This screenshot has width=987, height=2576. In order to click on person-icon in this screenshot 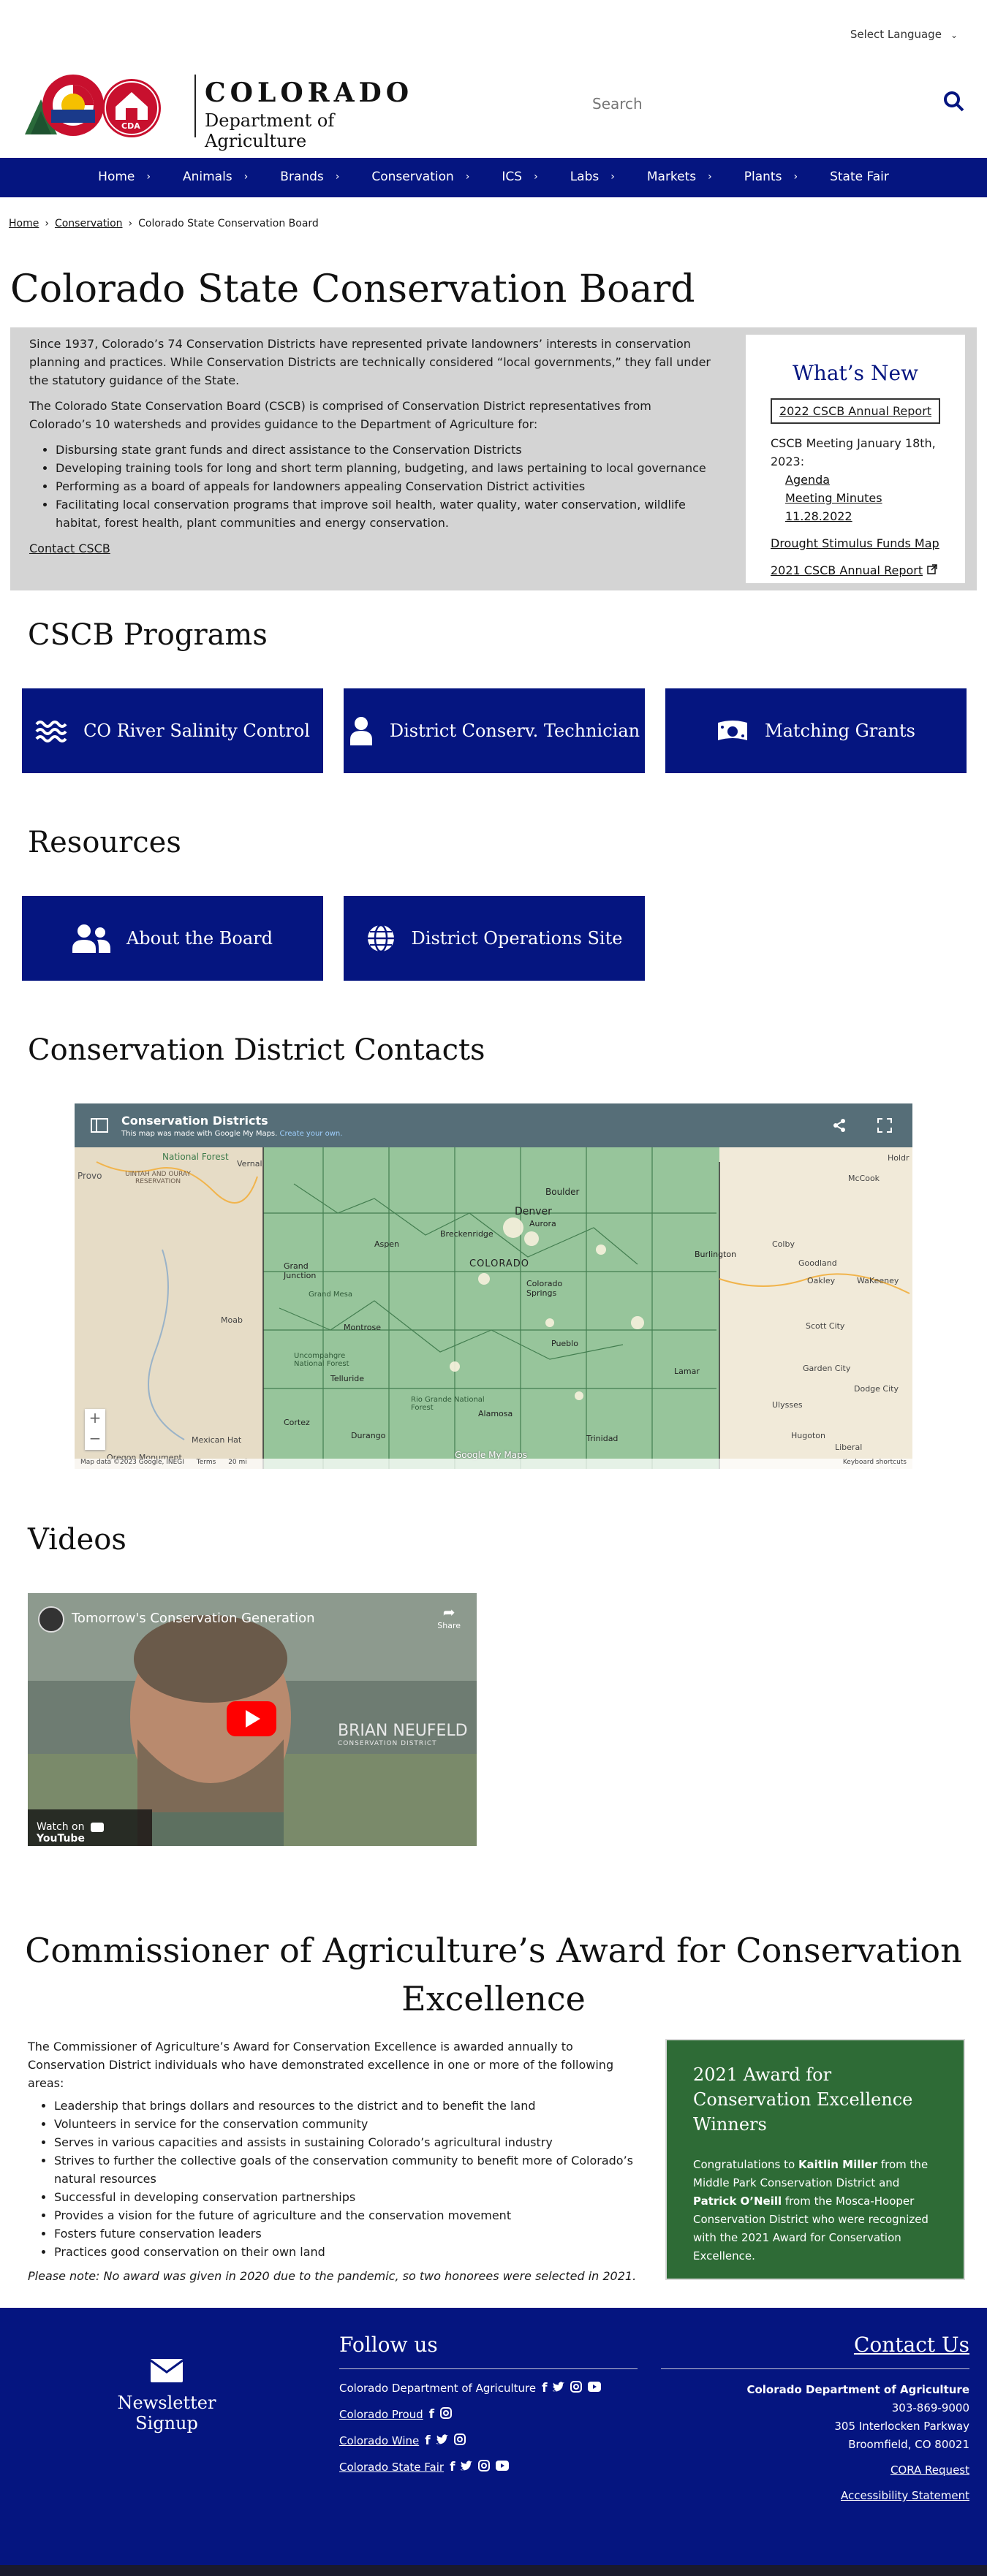, I will do `click(361, 730)`.